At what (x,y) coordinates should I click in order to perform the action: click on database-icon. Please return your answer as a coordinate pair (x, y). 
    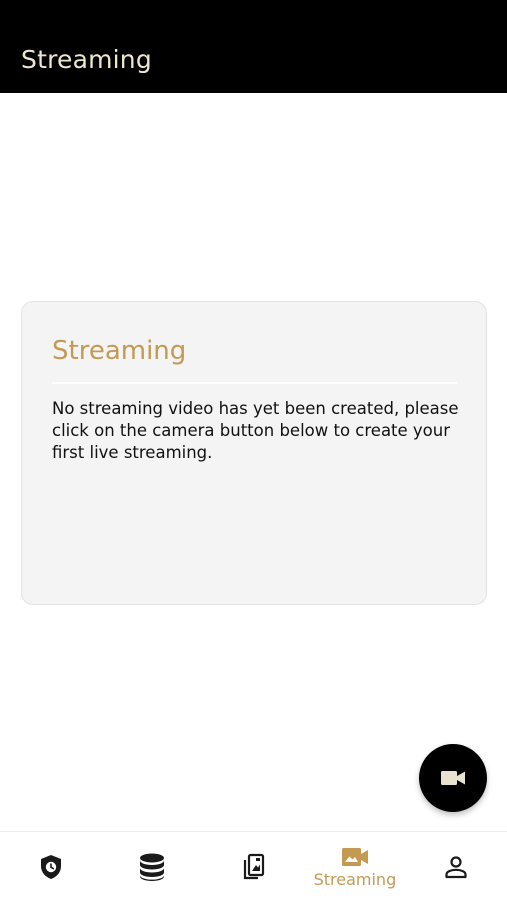
    Looking at the image, I should click on (152, 867).